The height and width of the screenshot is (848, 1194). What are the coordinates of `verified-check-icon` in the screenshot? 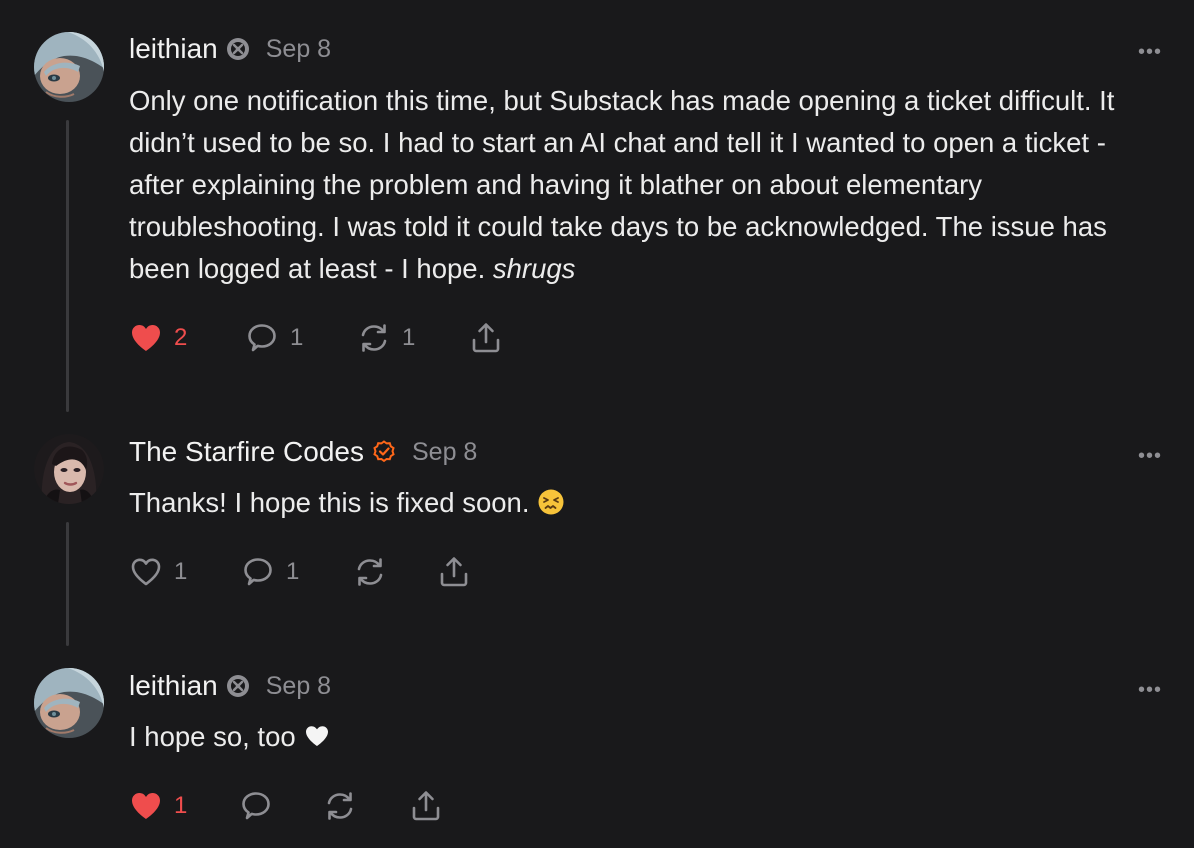 It's located at (384, 452).